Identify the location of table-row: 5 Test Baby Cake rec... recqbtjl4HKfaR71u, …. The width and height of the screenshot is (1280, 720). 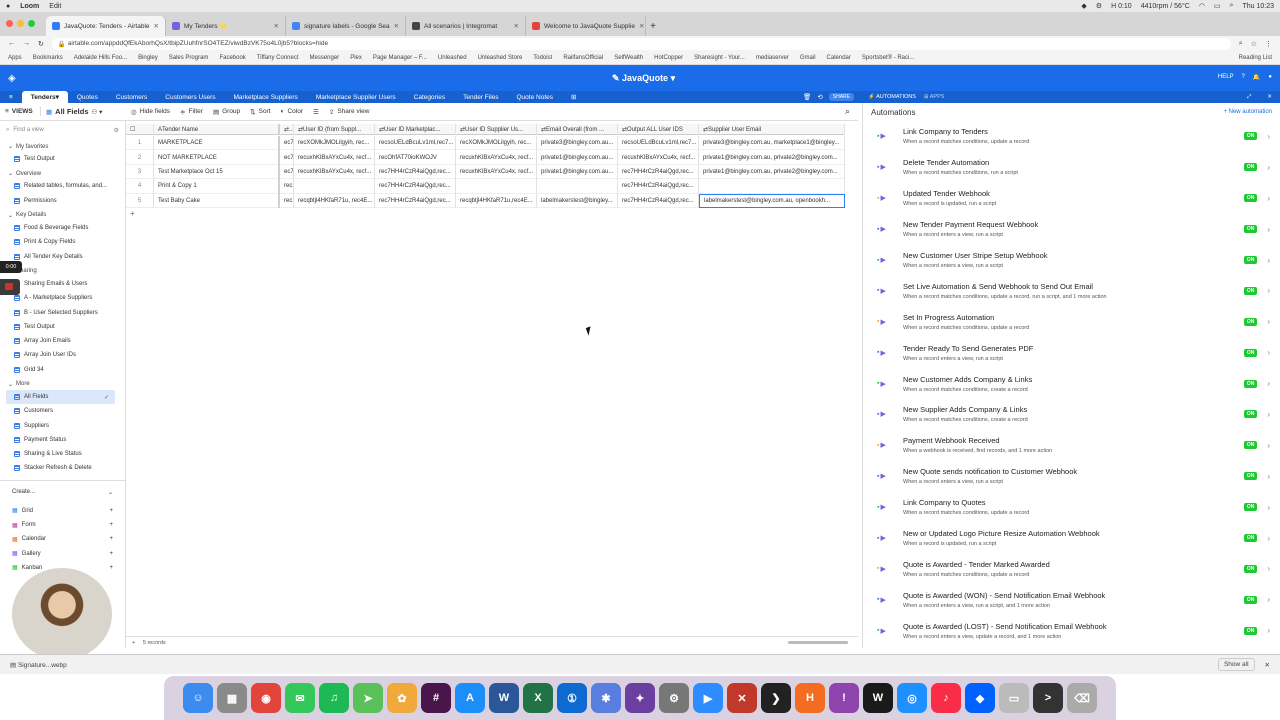
(485, 200).